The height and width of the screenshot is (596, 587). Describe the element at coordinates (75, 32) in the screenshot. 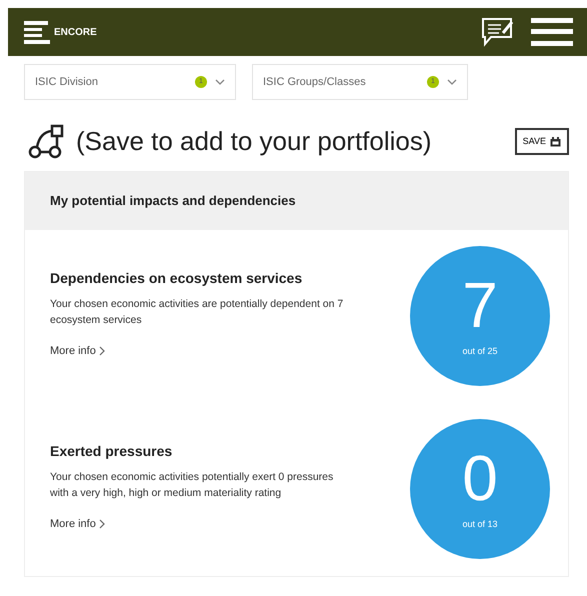

I see `brand-name: ENCORE` at that location.